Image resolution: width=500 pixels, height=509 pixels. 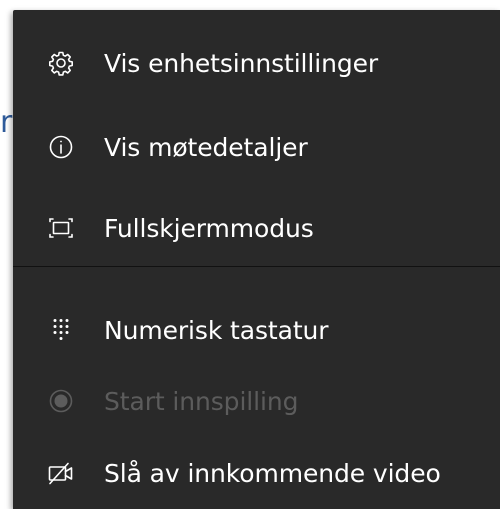 I want to click on menu-item-label: Fullskjermmodus, so click(x=209, y=228).